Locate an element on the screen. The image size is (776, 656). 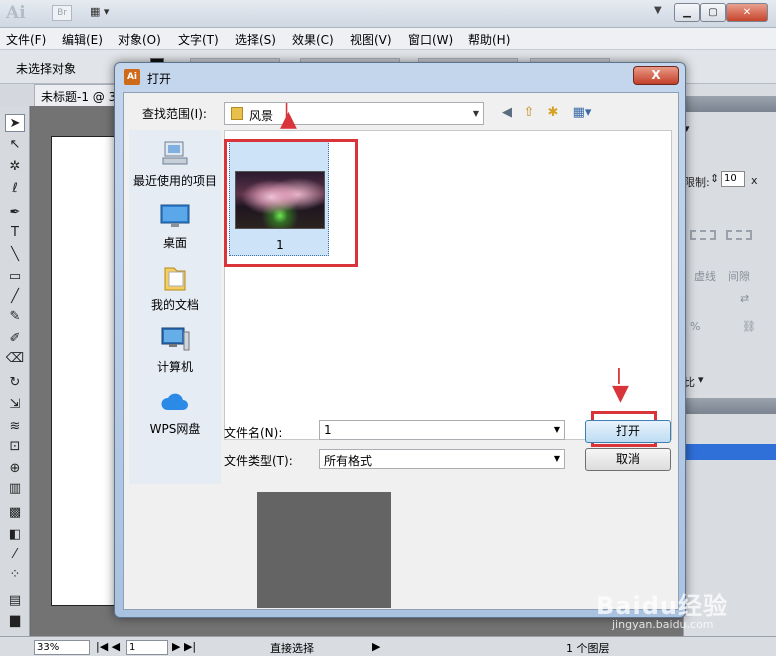
graph-tool-icon: ▥ is located at coordinates (15, 489).